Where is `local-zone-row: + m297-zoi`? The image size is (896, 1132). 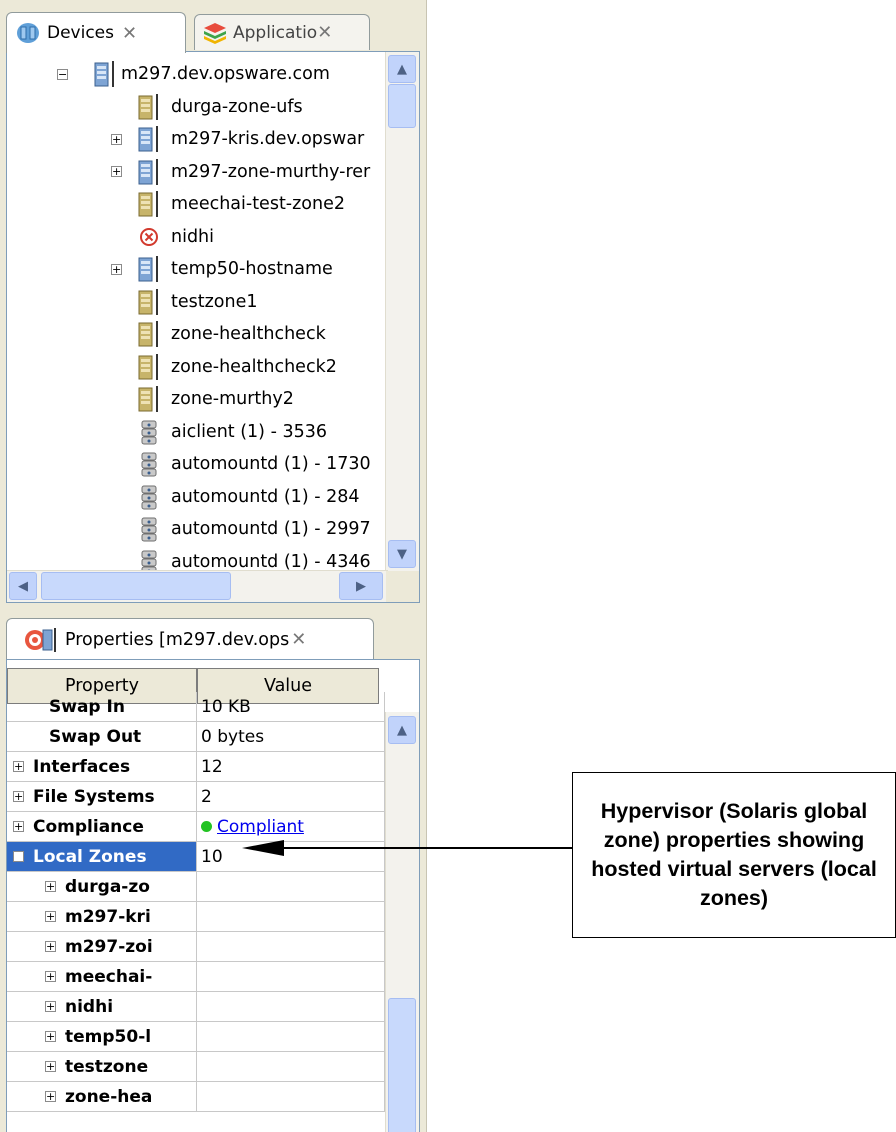
local-zone-row: + m297-zoi is located at coordinates (196, 947).